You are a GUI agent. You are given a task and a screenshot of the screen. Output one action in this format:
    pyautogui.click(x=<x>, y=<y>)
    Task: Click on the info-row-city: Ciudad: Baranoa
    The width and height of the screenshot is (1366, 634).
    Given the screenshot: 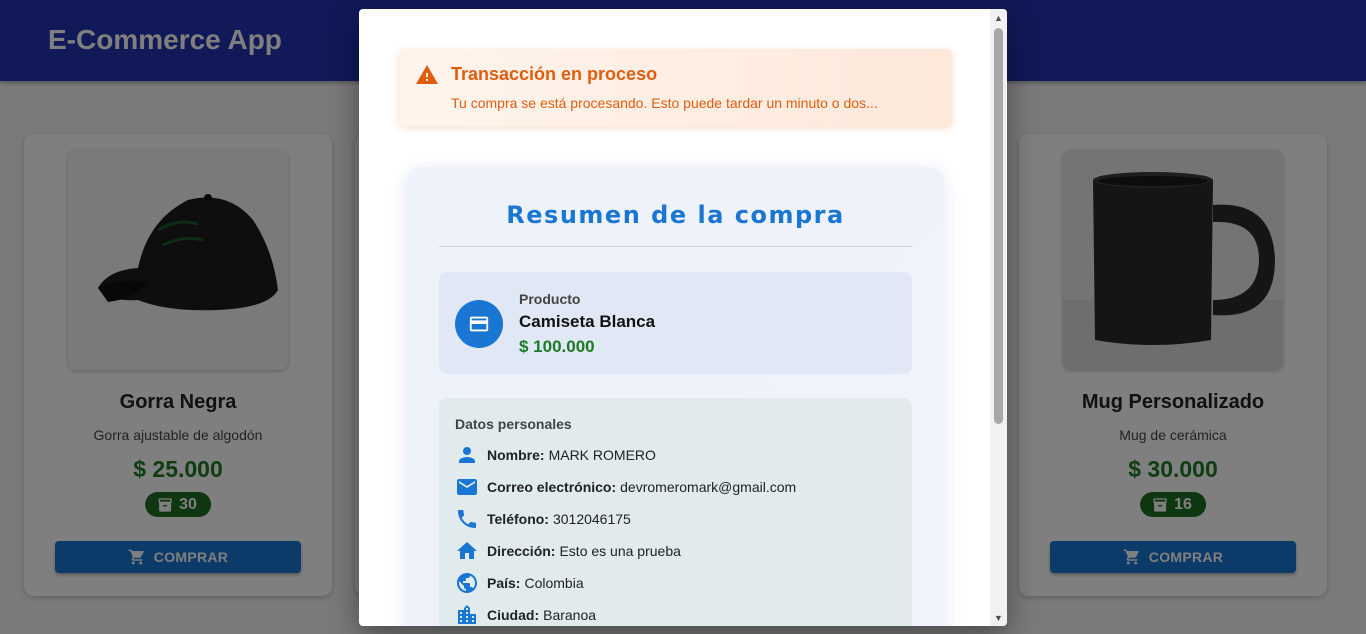 What is the action you would take?
    pyautogui.click(x=525, y=614)
    